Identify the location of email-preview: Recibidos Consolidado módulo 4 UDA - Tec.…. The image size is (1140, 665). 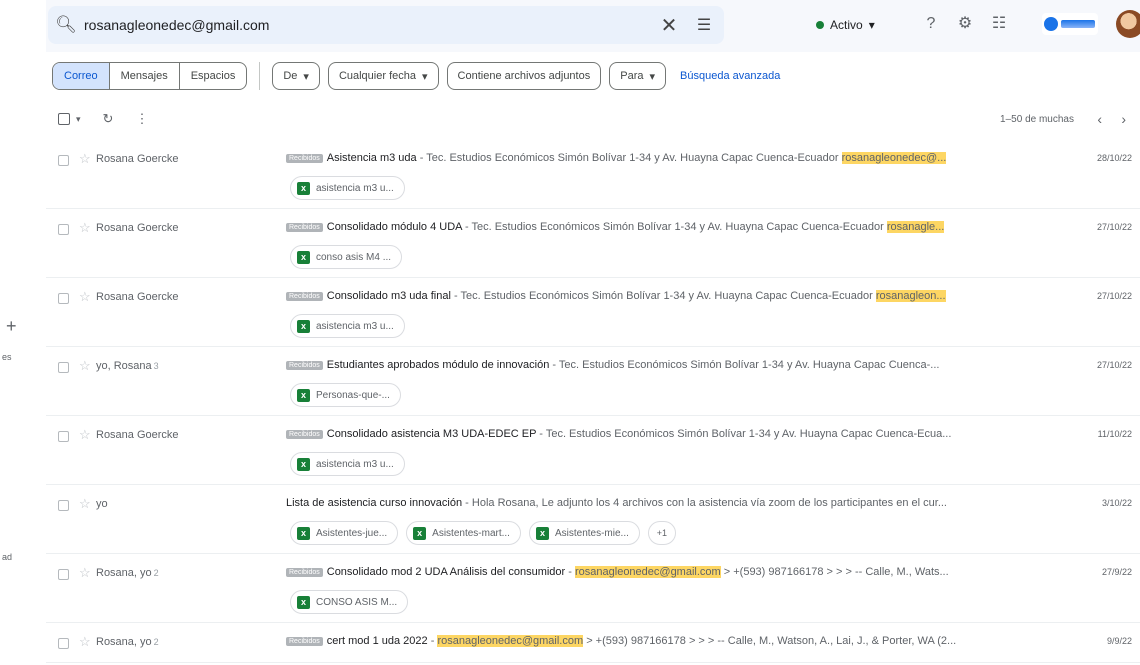
(671, 227).